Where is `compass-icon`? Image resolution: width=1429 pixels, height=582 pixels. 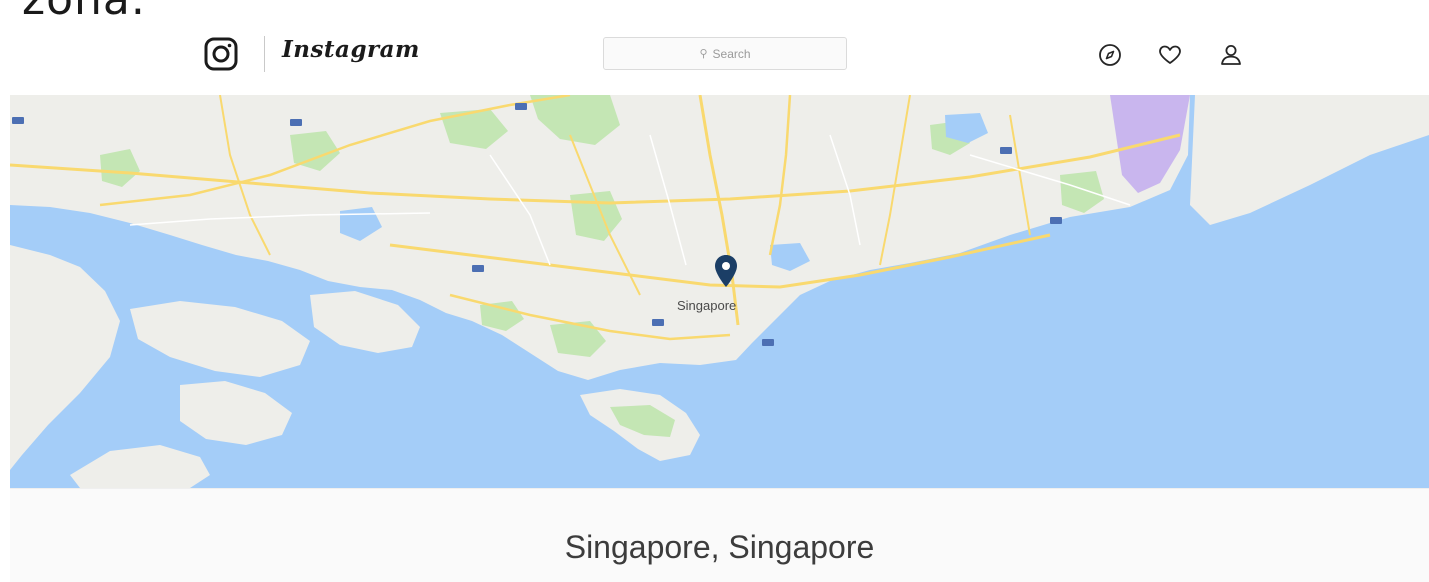
compass-icon is located at coordinates (1110, 55).